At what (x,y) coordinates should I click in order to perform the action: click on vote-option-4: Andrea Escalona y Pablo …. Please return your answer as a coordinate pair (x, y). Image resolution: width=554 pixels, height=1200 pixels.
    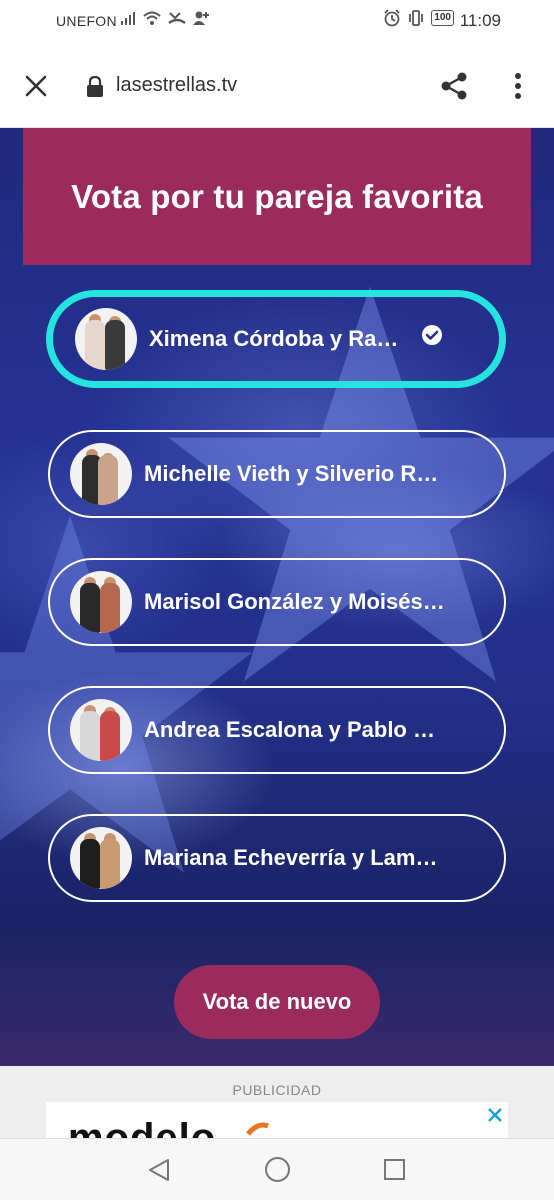
    Looking at the image, I should click on (277, 730).